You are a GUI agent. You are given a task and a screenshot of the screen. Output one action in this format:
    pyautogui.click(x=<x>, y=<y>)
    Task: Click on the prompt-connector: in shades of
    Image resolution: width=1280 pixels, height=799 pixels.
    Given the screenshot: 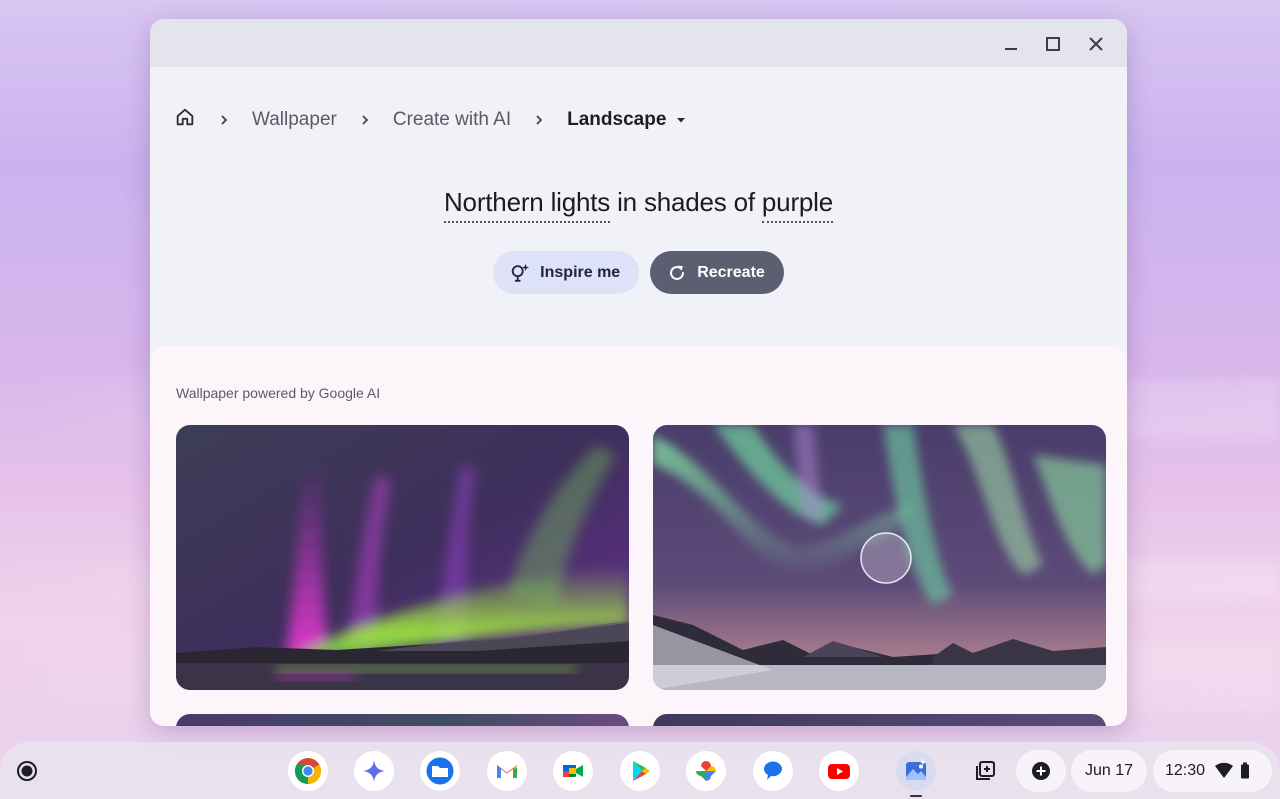 What is the action you would take?
    pyautogui.click(x=686, y=202)
    